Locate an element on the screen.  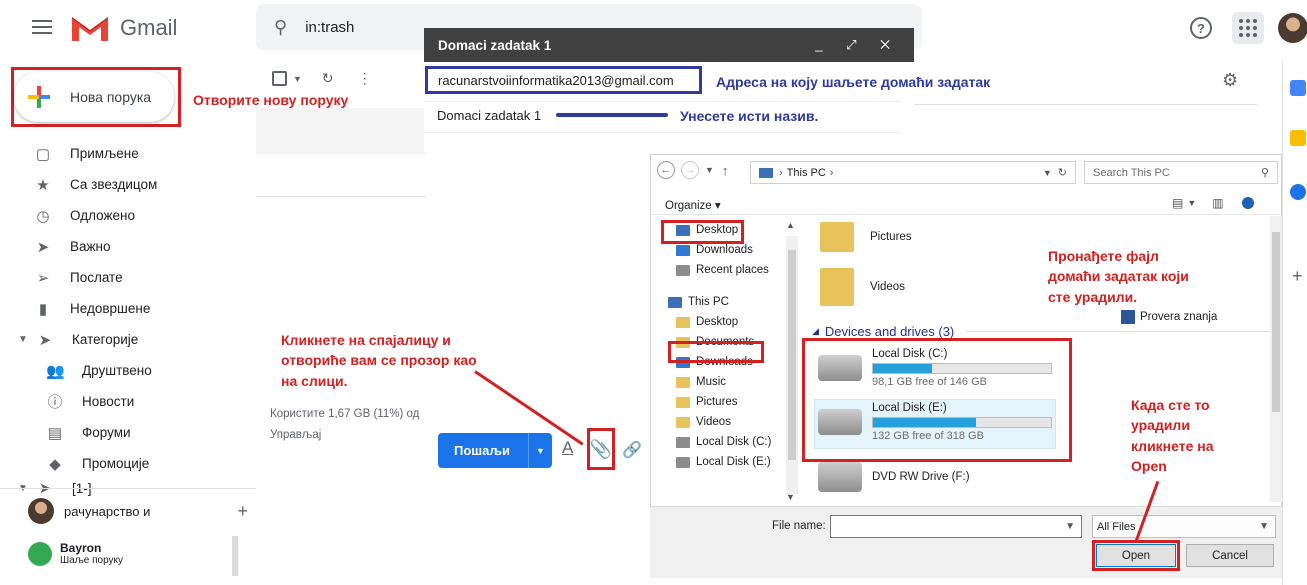
keep-icon is located at coordinates (1298, 138).